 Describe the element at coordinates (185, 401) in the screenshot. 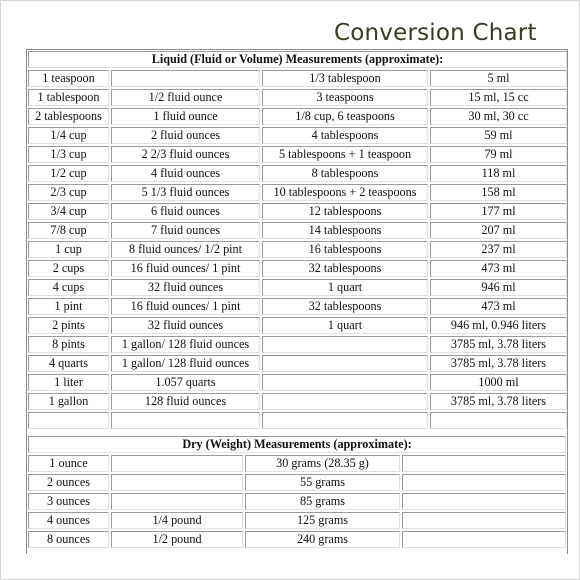

I see `liquid-cell-equivalent: 128 fluid ounces` at that location.